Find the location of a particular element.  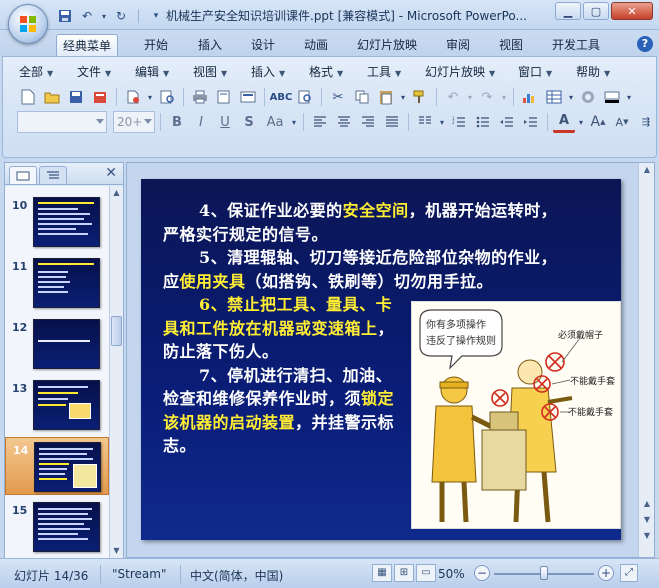

outline-tab is located at coordinates (53, 175).